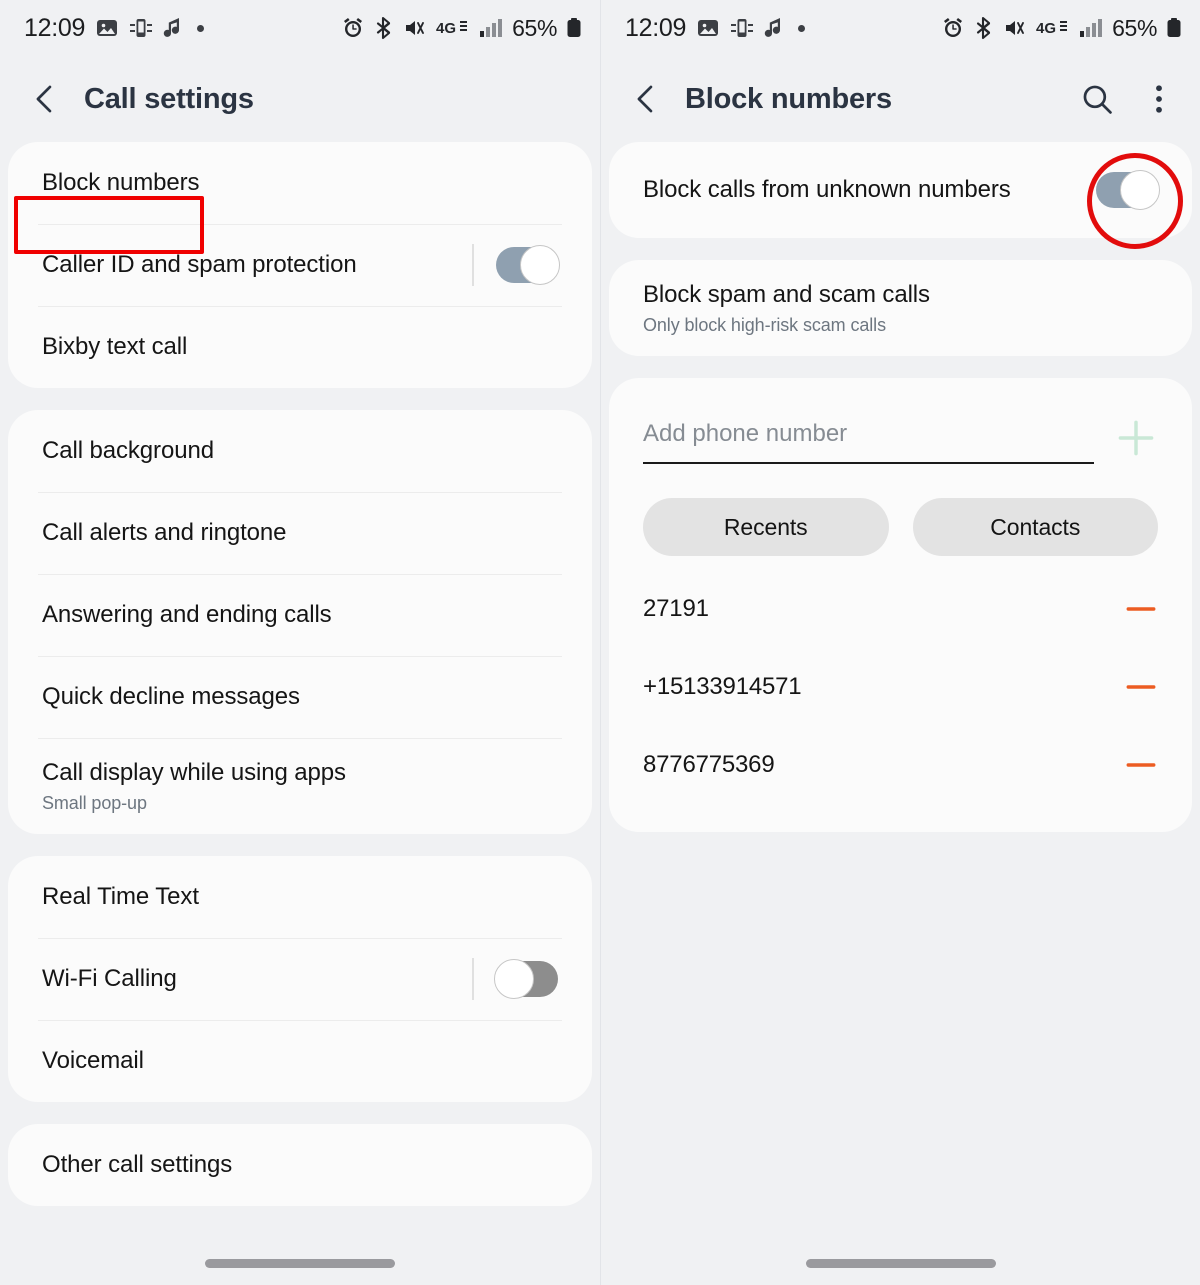 The height and width of the screenshot is (1285, 1200). Describe the element at coordinates (788, 98) in the screenshot. I see `page-title: Block numbers` at that location.